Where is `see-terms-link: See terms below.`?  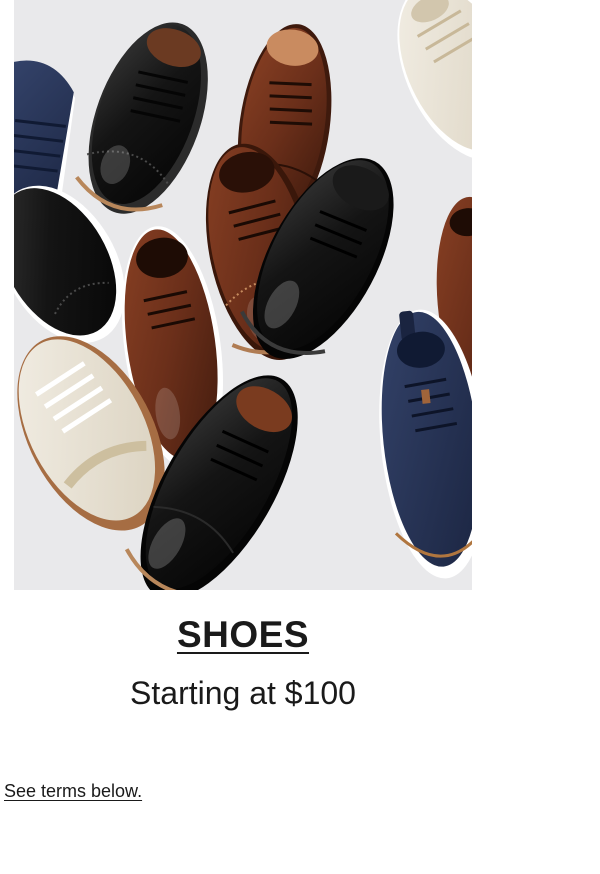 see-terms-link: See terms below. is located at coordinates (73, 791).